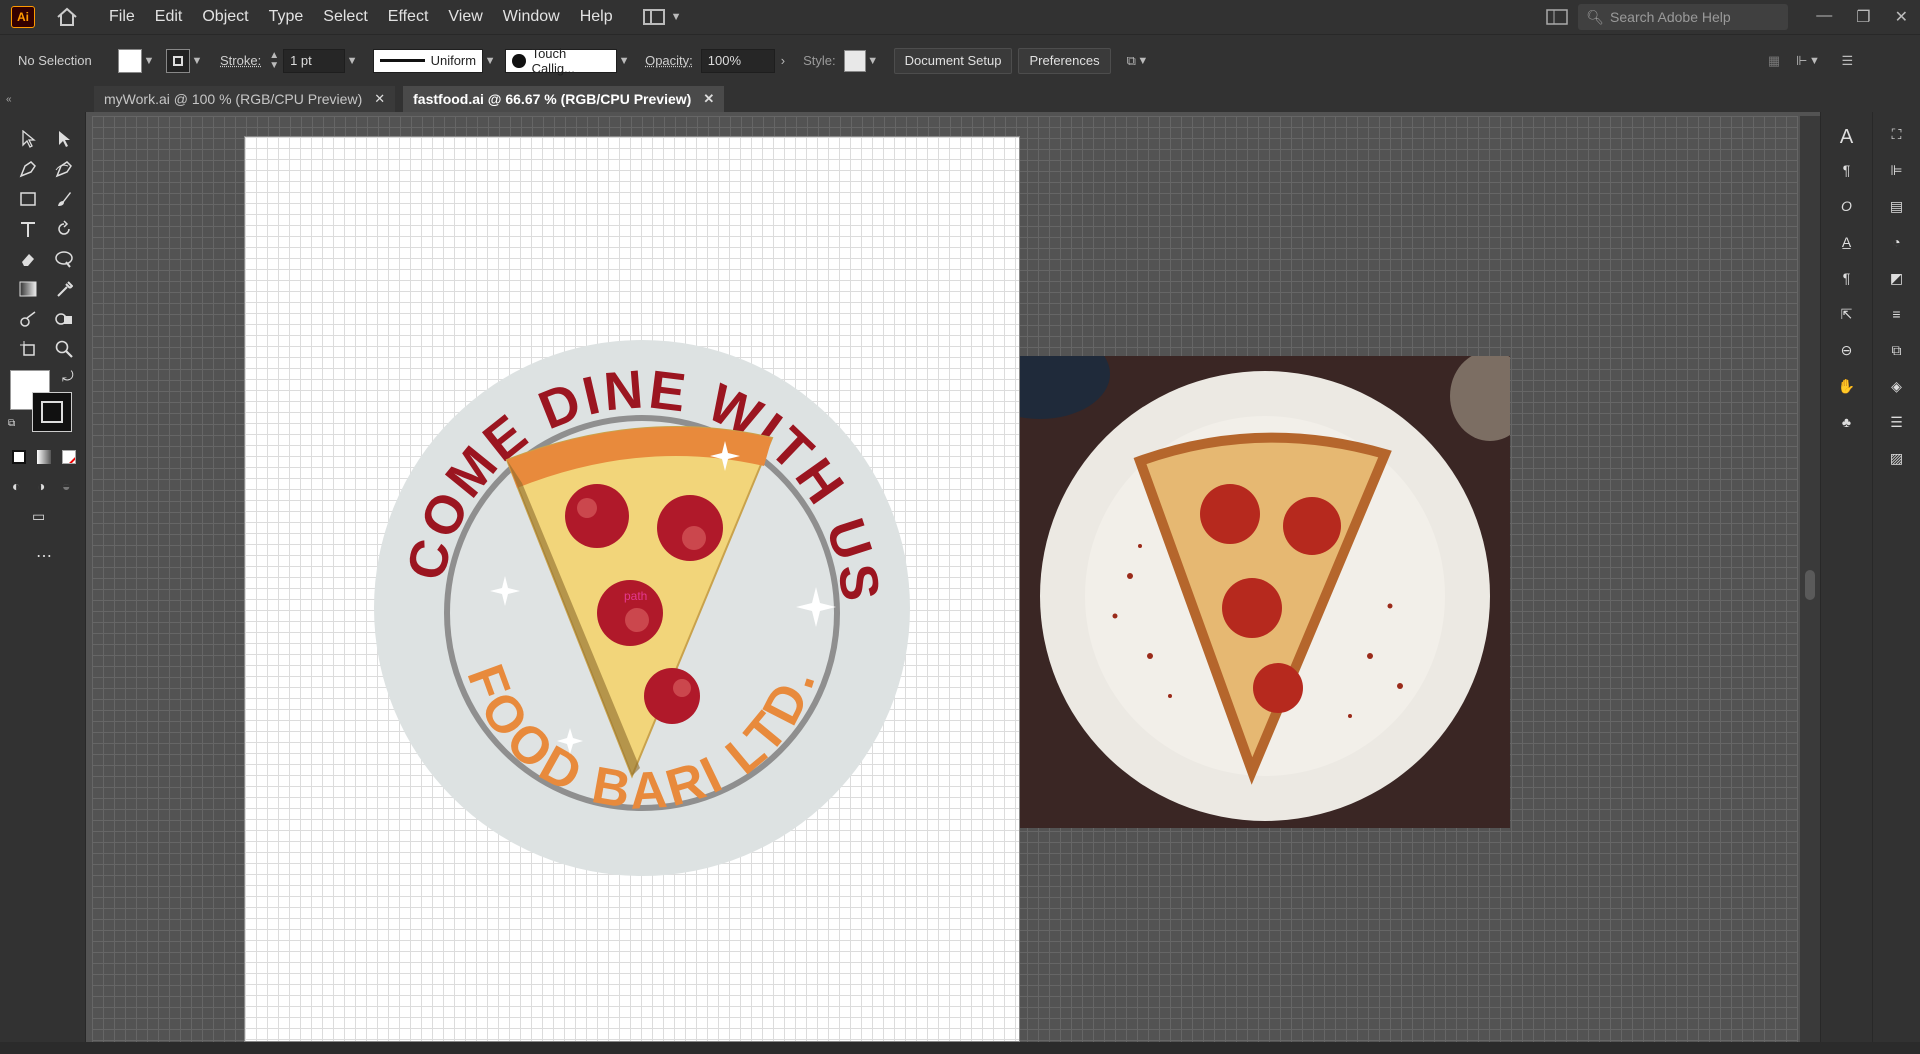 The image size is (1920, 1054). Describe the element at coordinates (1896, 245) in the screenshot. I see `color-panel-icon: ◔` at that location.